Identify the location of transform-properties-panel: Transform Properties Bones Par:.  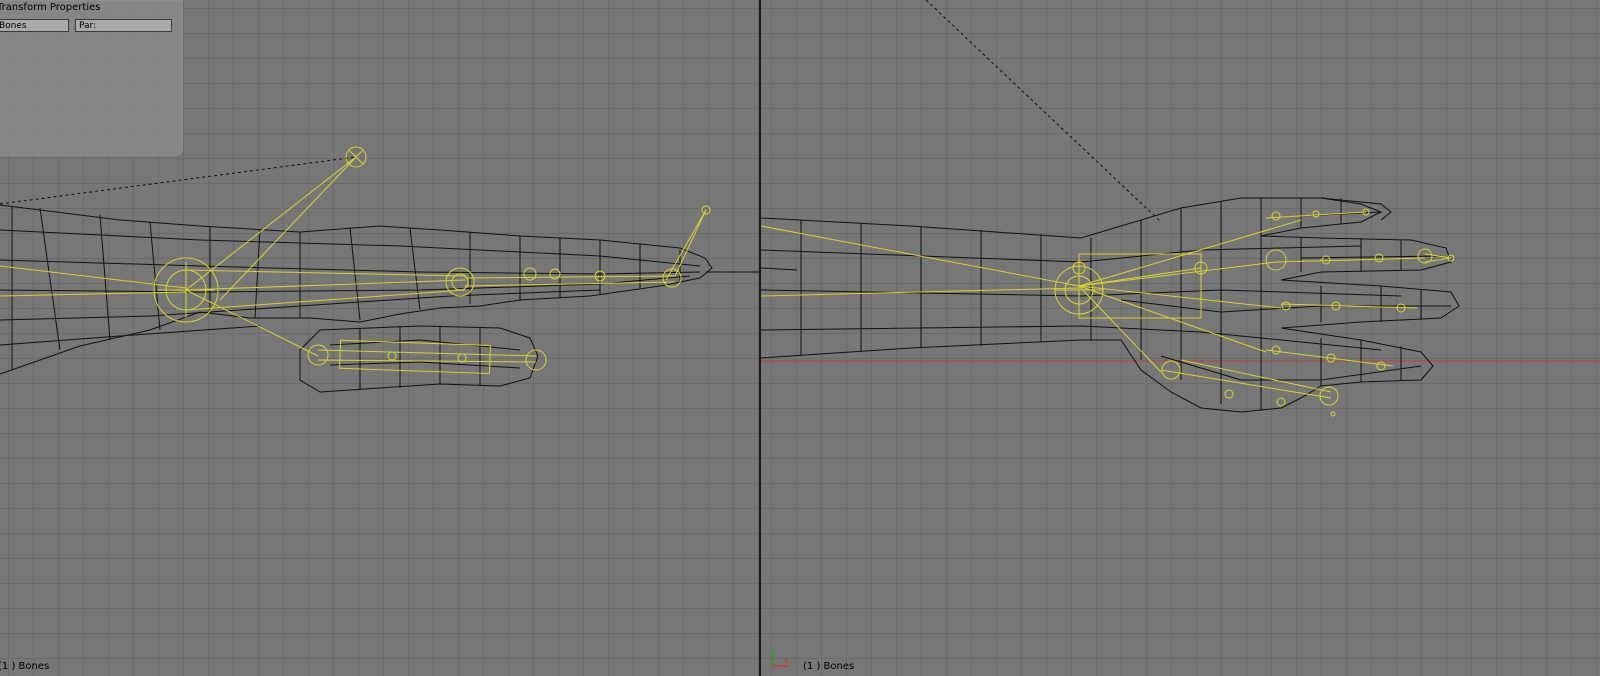
(91, 78).